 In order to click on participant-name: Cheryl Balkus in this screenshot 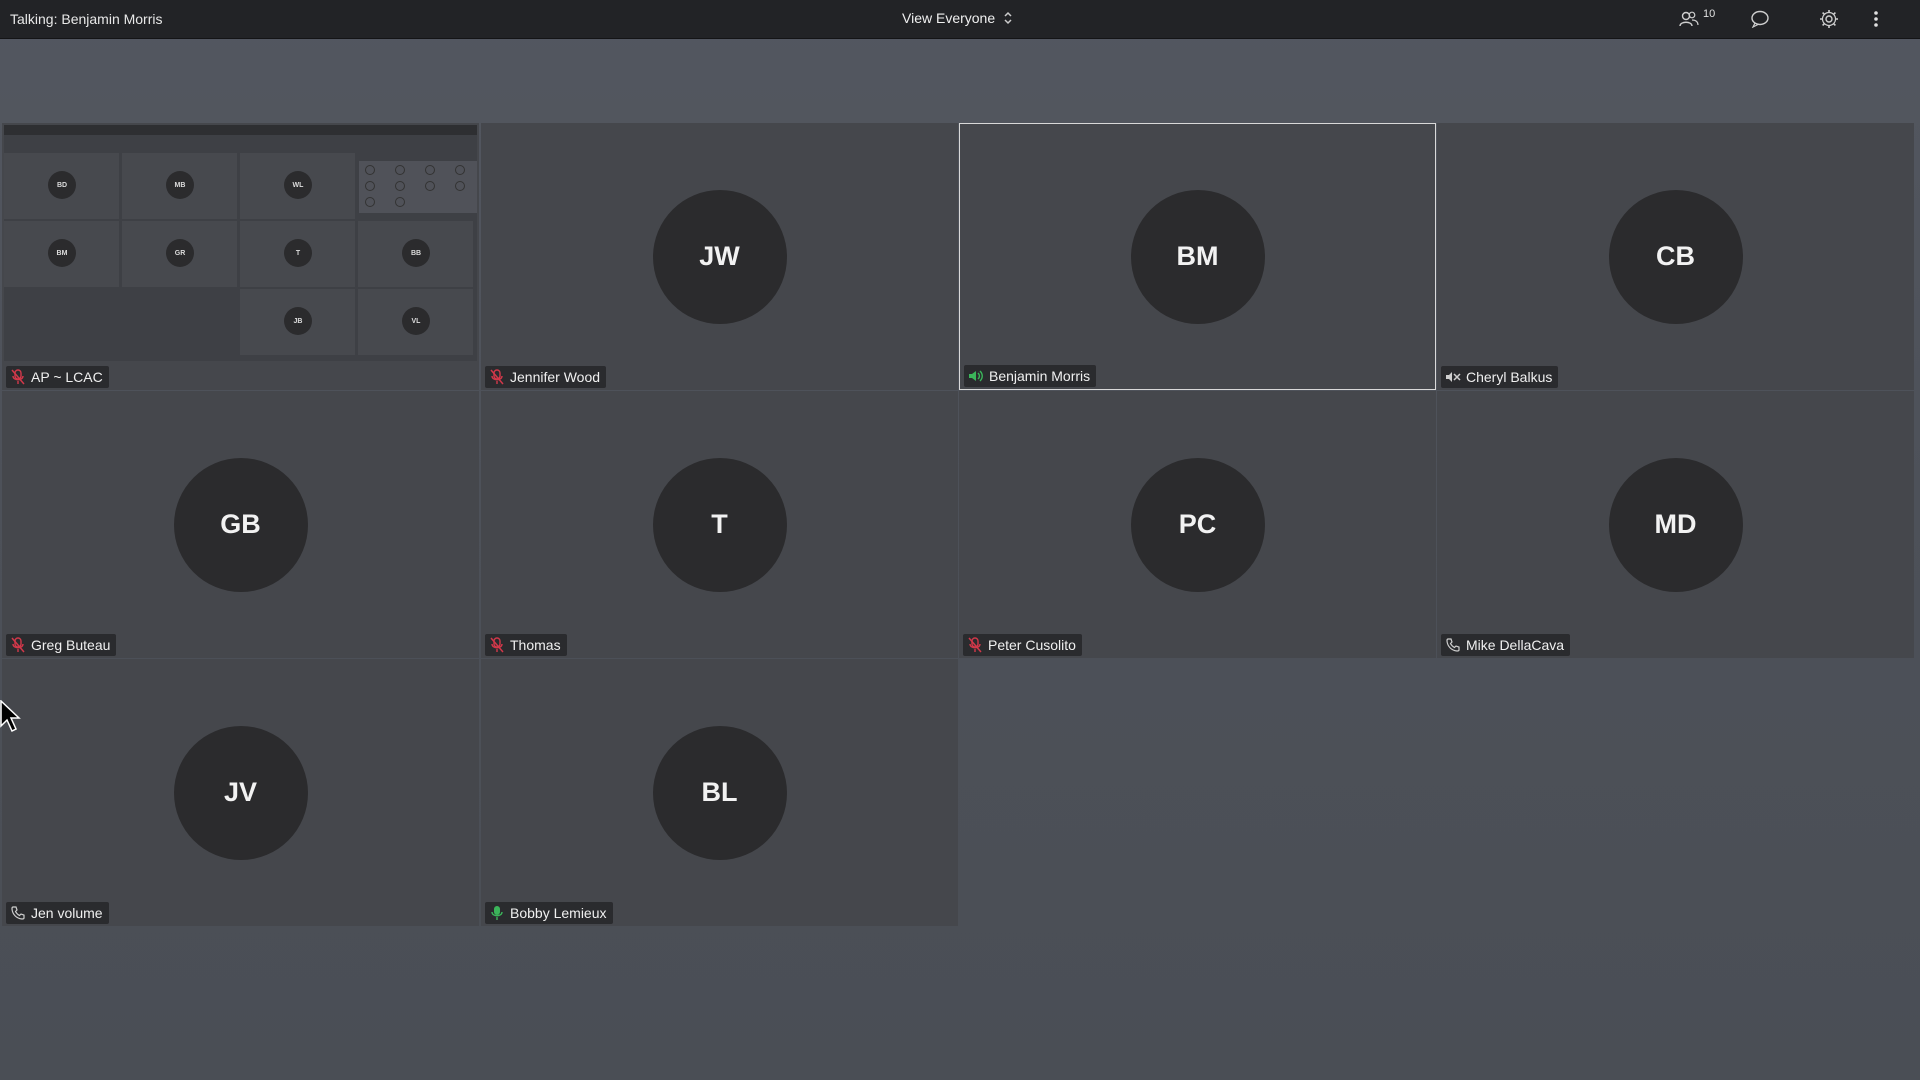, I will do `click(1509, 377)`.